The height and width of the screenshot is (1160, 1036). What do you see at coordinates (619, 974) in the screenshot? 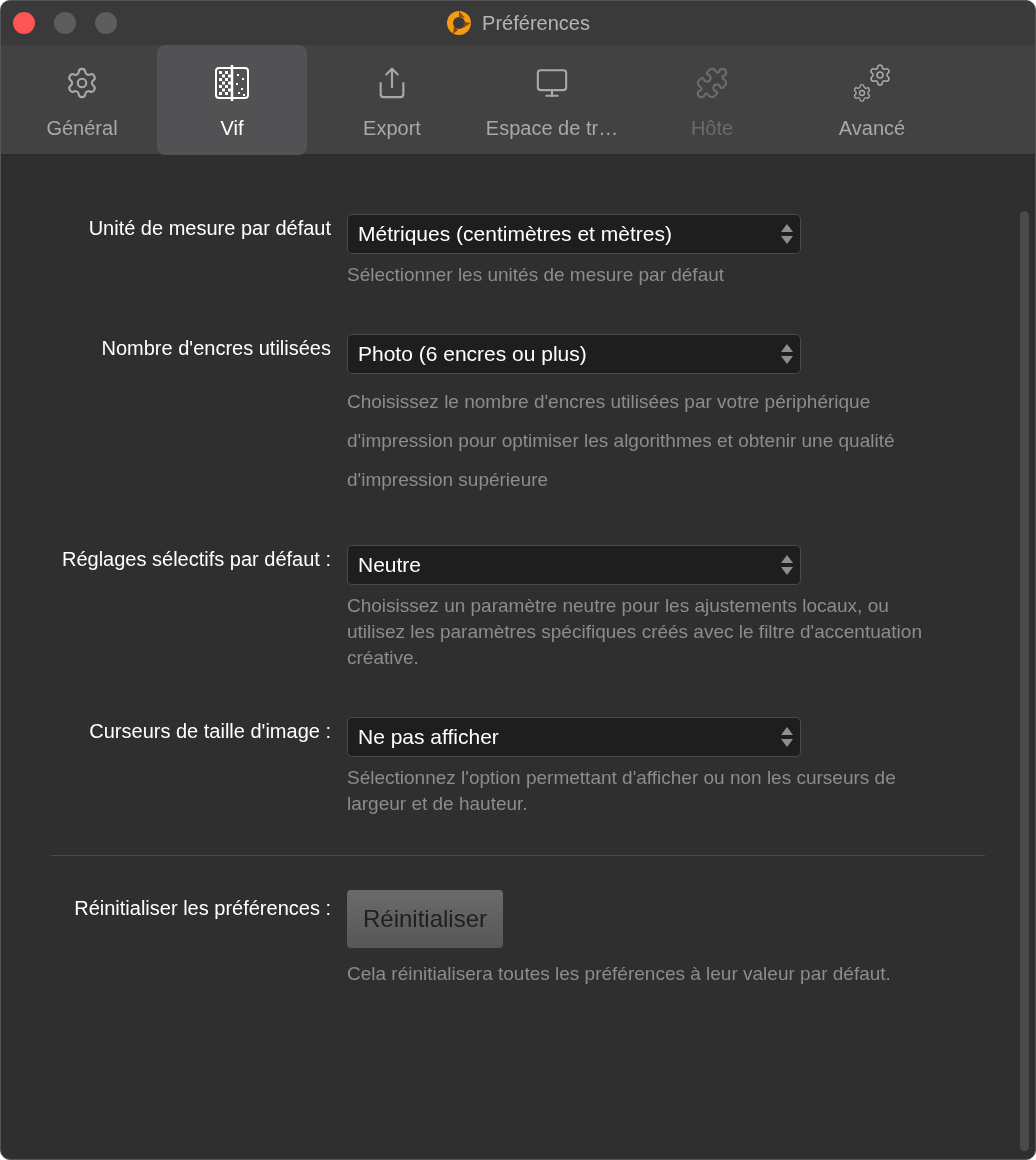
I see `reset-description: Cela réinitialisera toutes les préférences à leur valeur par défaut.` at bounding box center [619, 974].